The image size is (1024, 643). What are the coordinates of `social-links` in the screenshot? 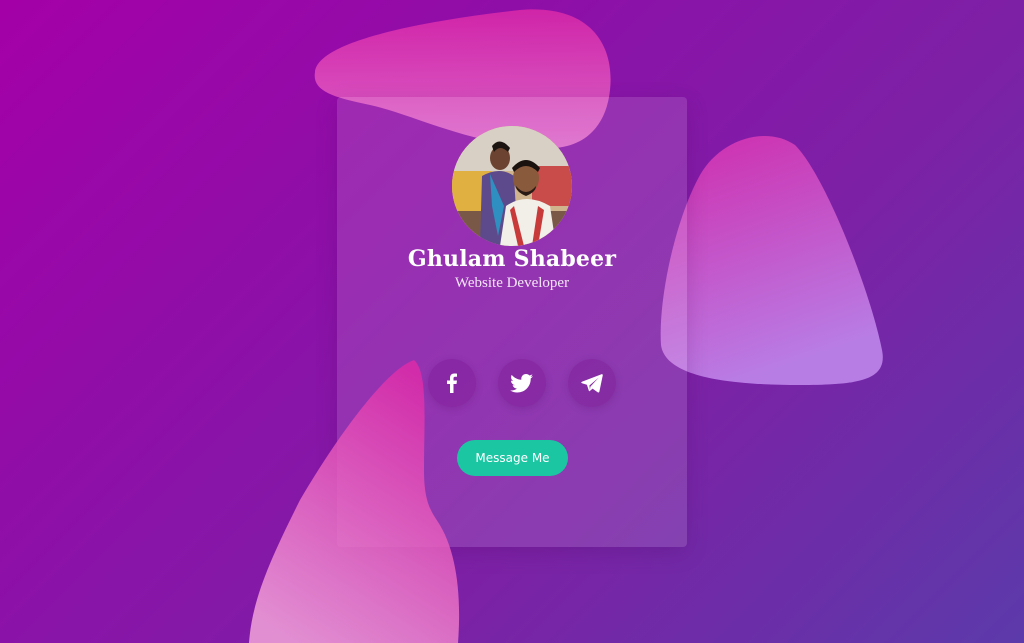 It's located at (523, 383).